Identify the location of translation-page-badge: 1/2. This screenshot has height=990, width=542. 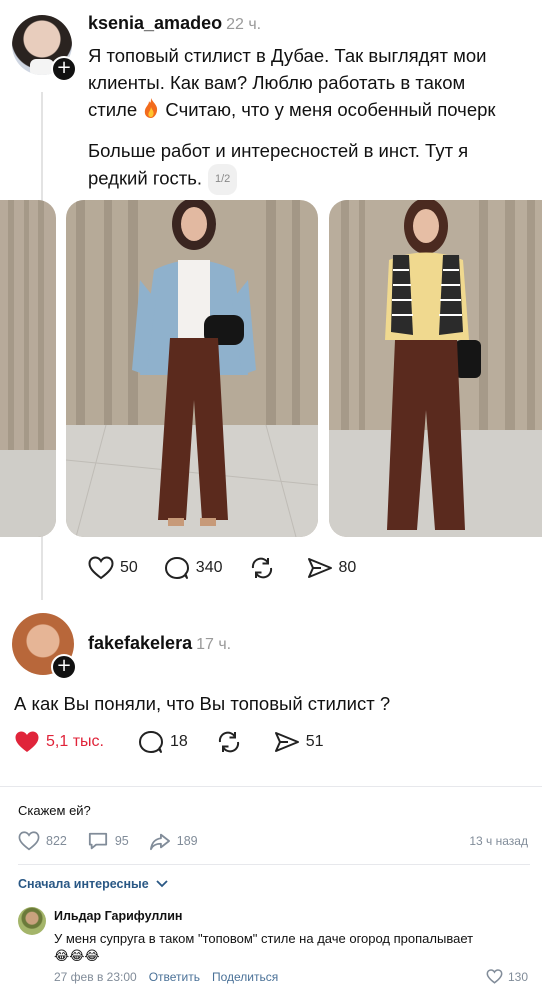
(223, 179).